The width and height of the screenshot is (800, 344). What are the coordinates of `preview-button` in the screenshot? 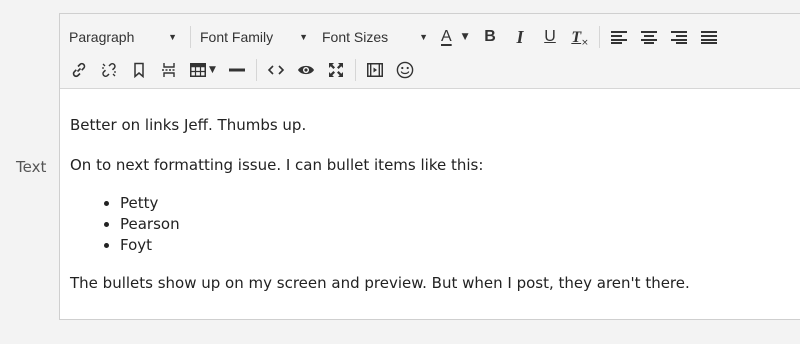 It's located at (306, 70).